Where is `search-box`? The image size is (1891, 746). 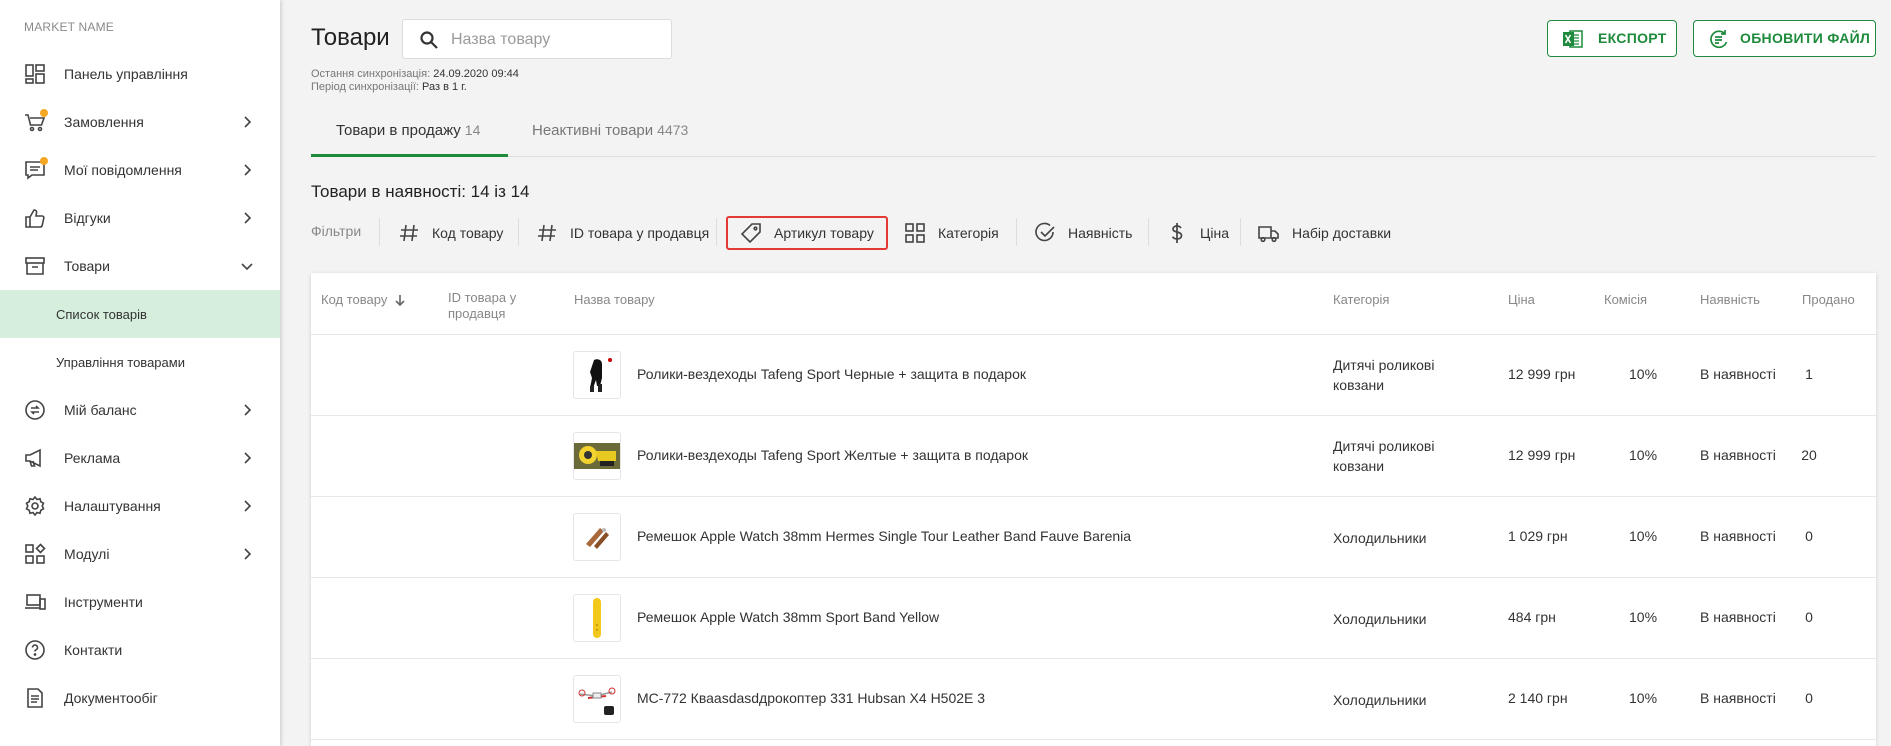
search-box is located at coordinates (537, 39).